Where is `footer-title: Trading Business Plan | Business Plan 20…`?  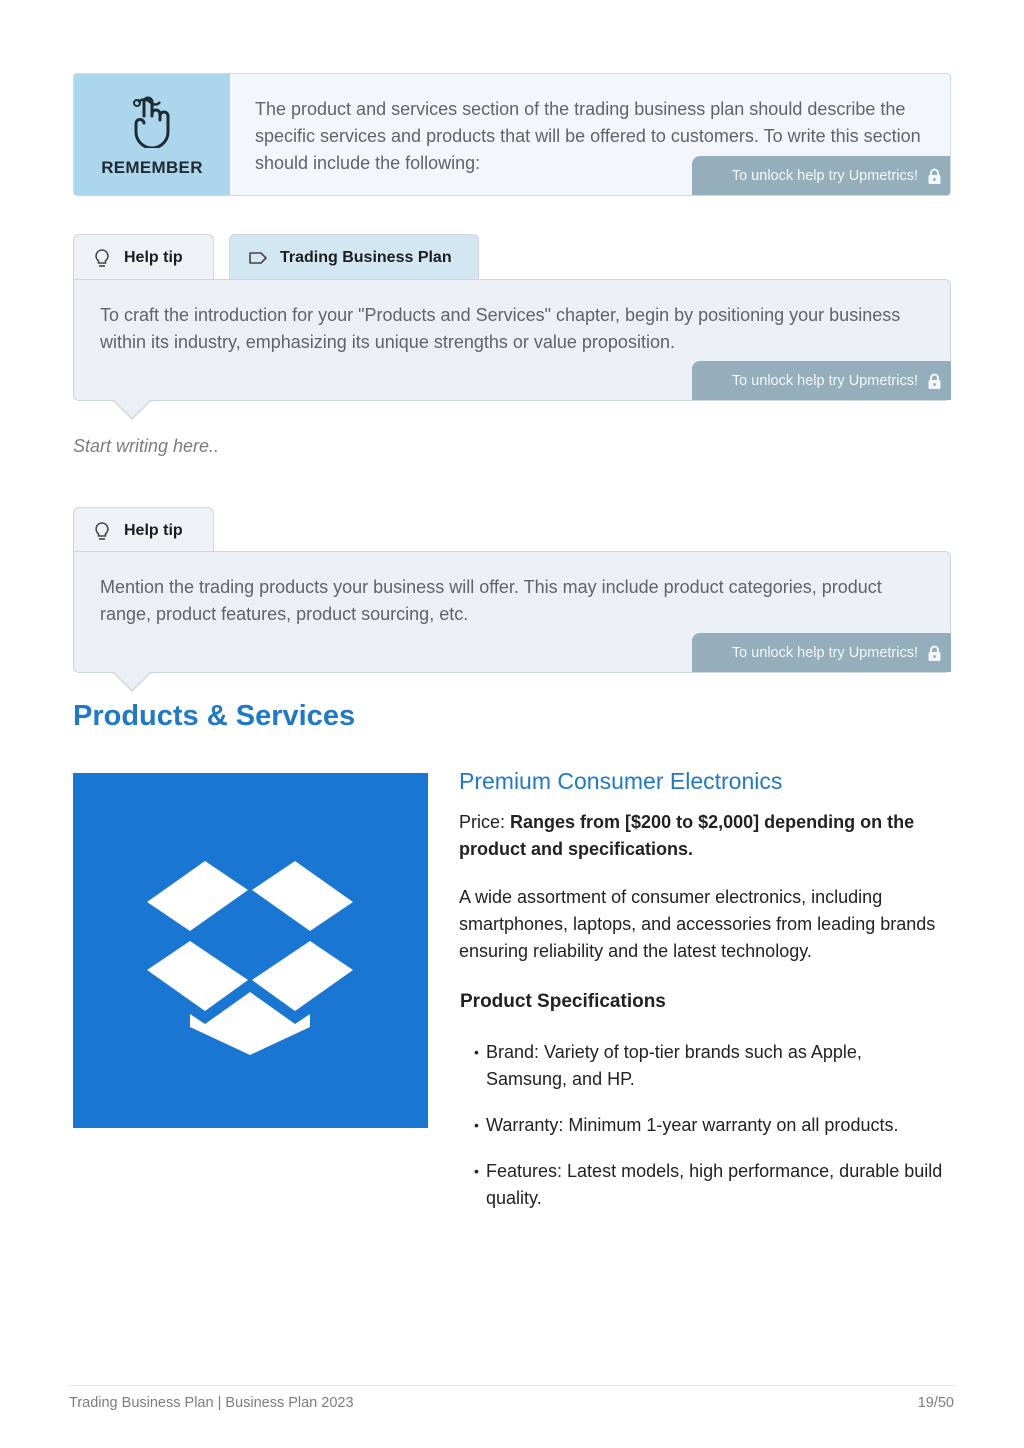
footer-title: Trading Business Plan | Business Plan 20… is located at coordinates (211, 1403).